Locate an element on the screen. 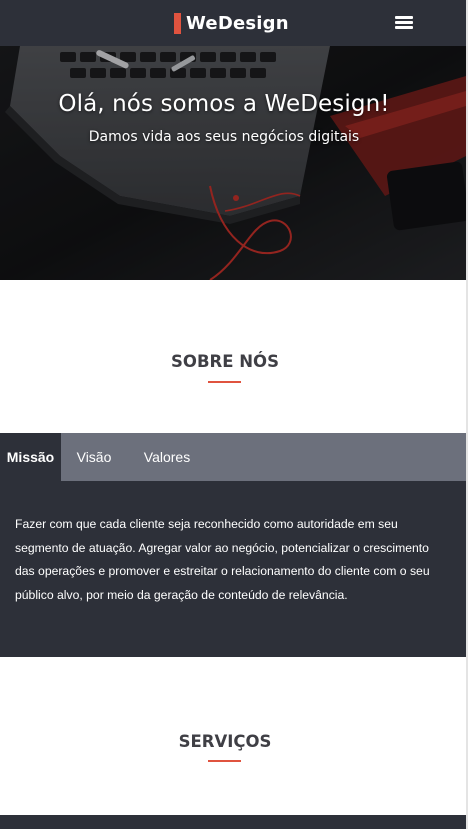 The width and height of the screenshot is (468, 829). brand-accent-bar is located at coordinates (177, 23).